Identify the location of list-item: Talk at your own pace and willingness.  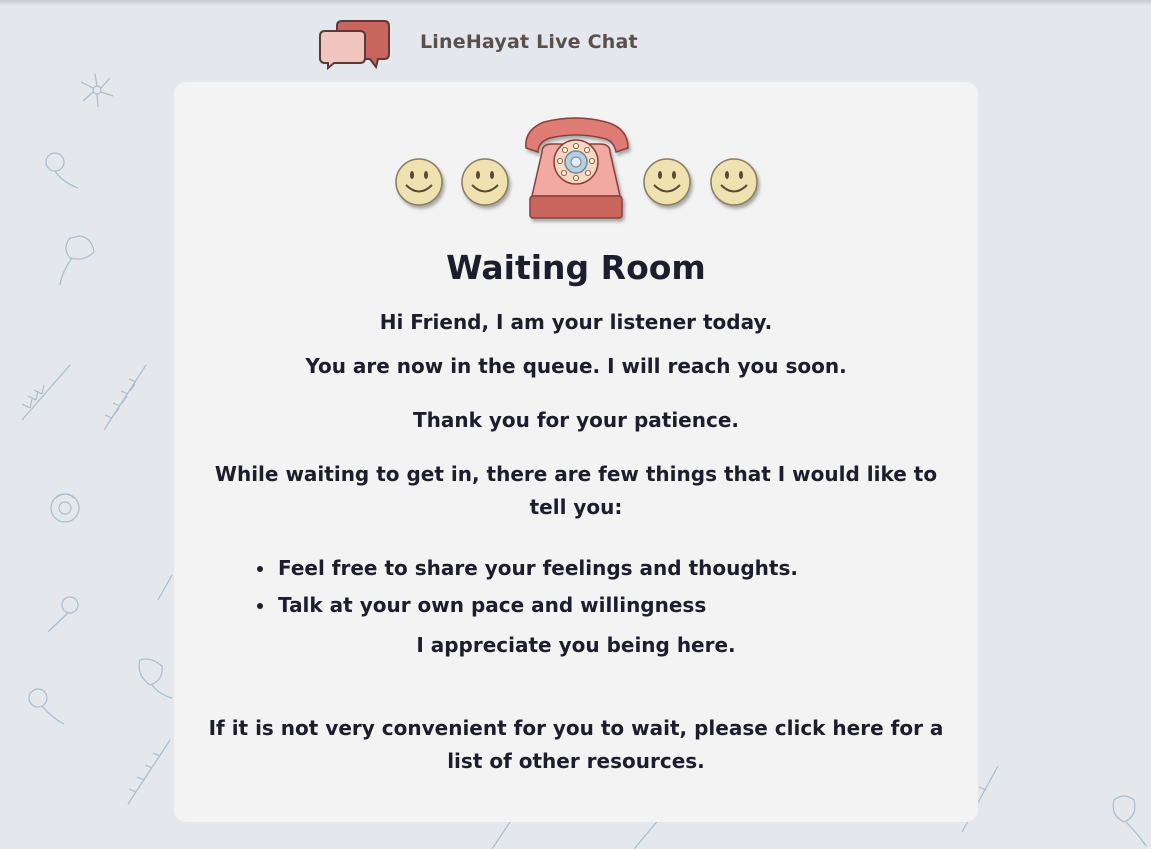
(537, 605).